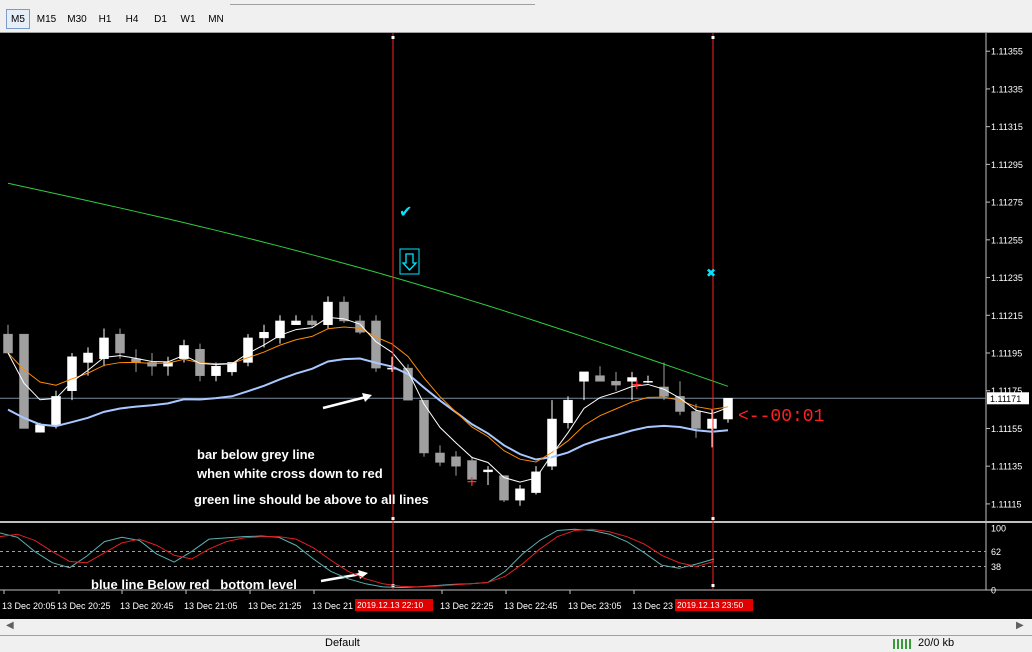 Image resolution: width=1032 pixels, height=652 pixels. Describe the element at coordinates (993, 591) in the screenshot. I see `osc-tick-label: 0` at that location.